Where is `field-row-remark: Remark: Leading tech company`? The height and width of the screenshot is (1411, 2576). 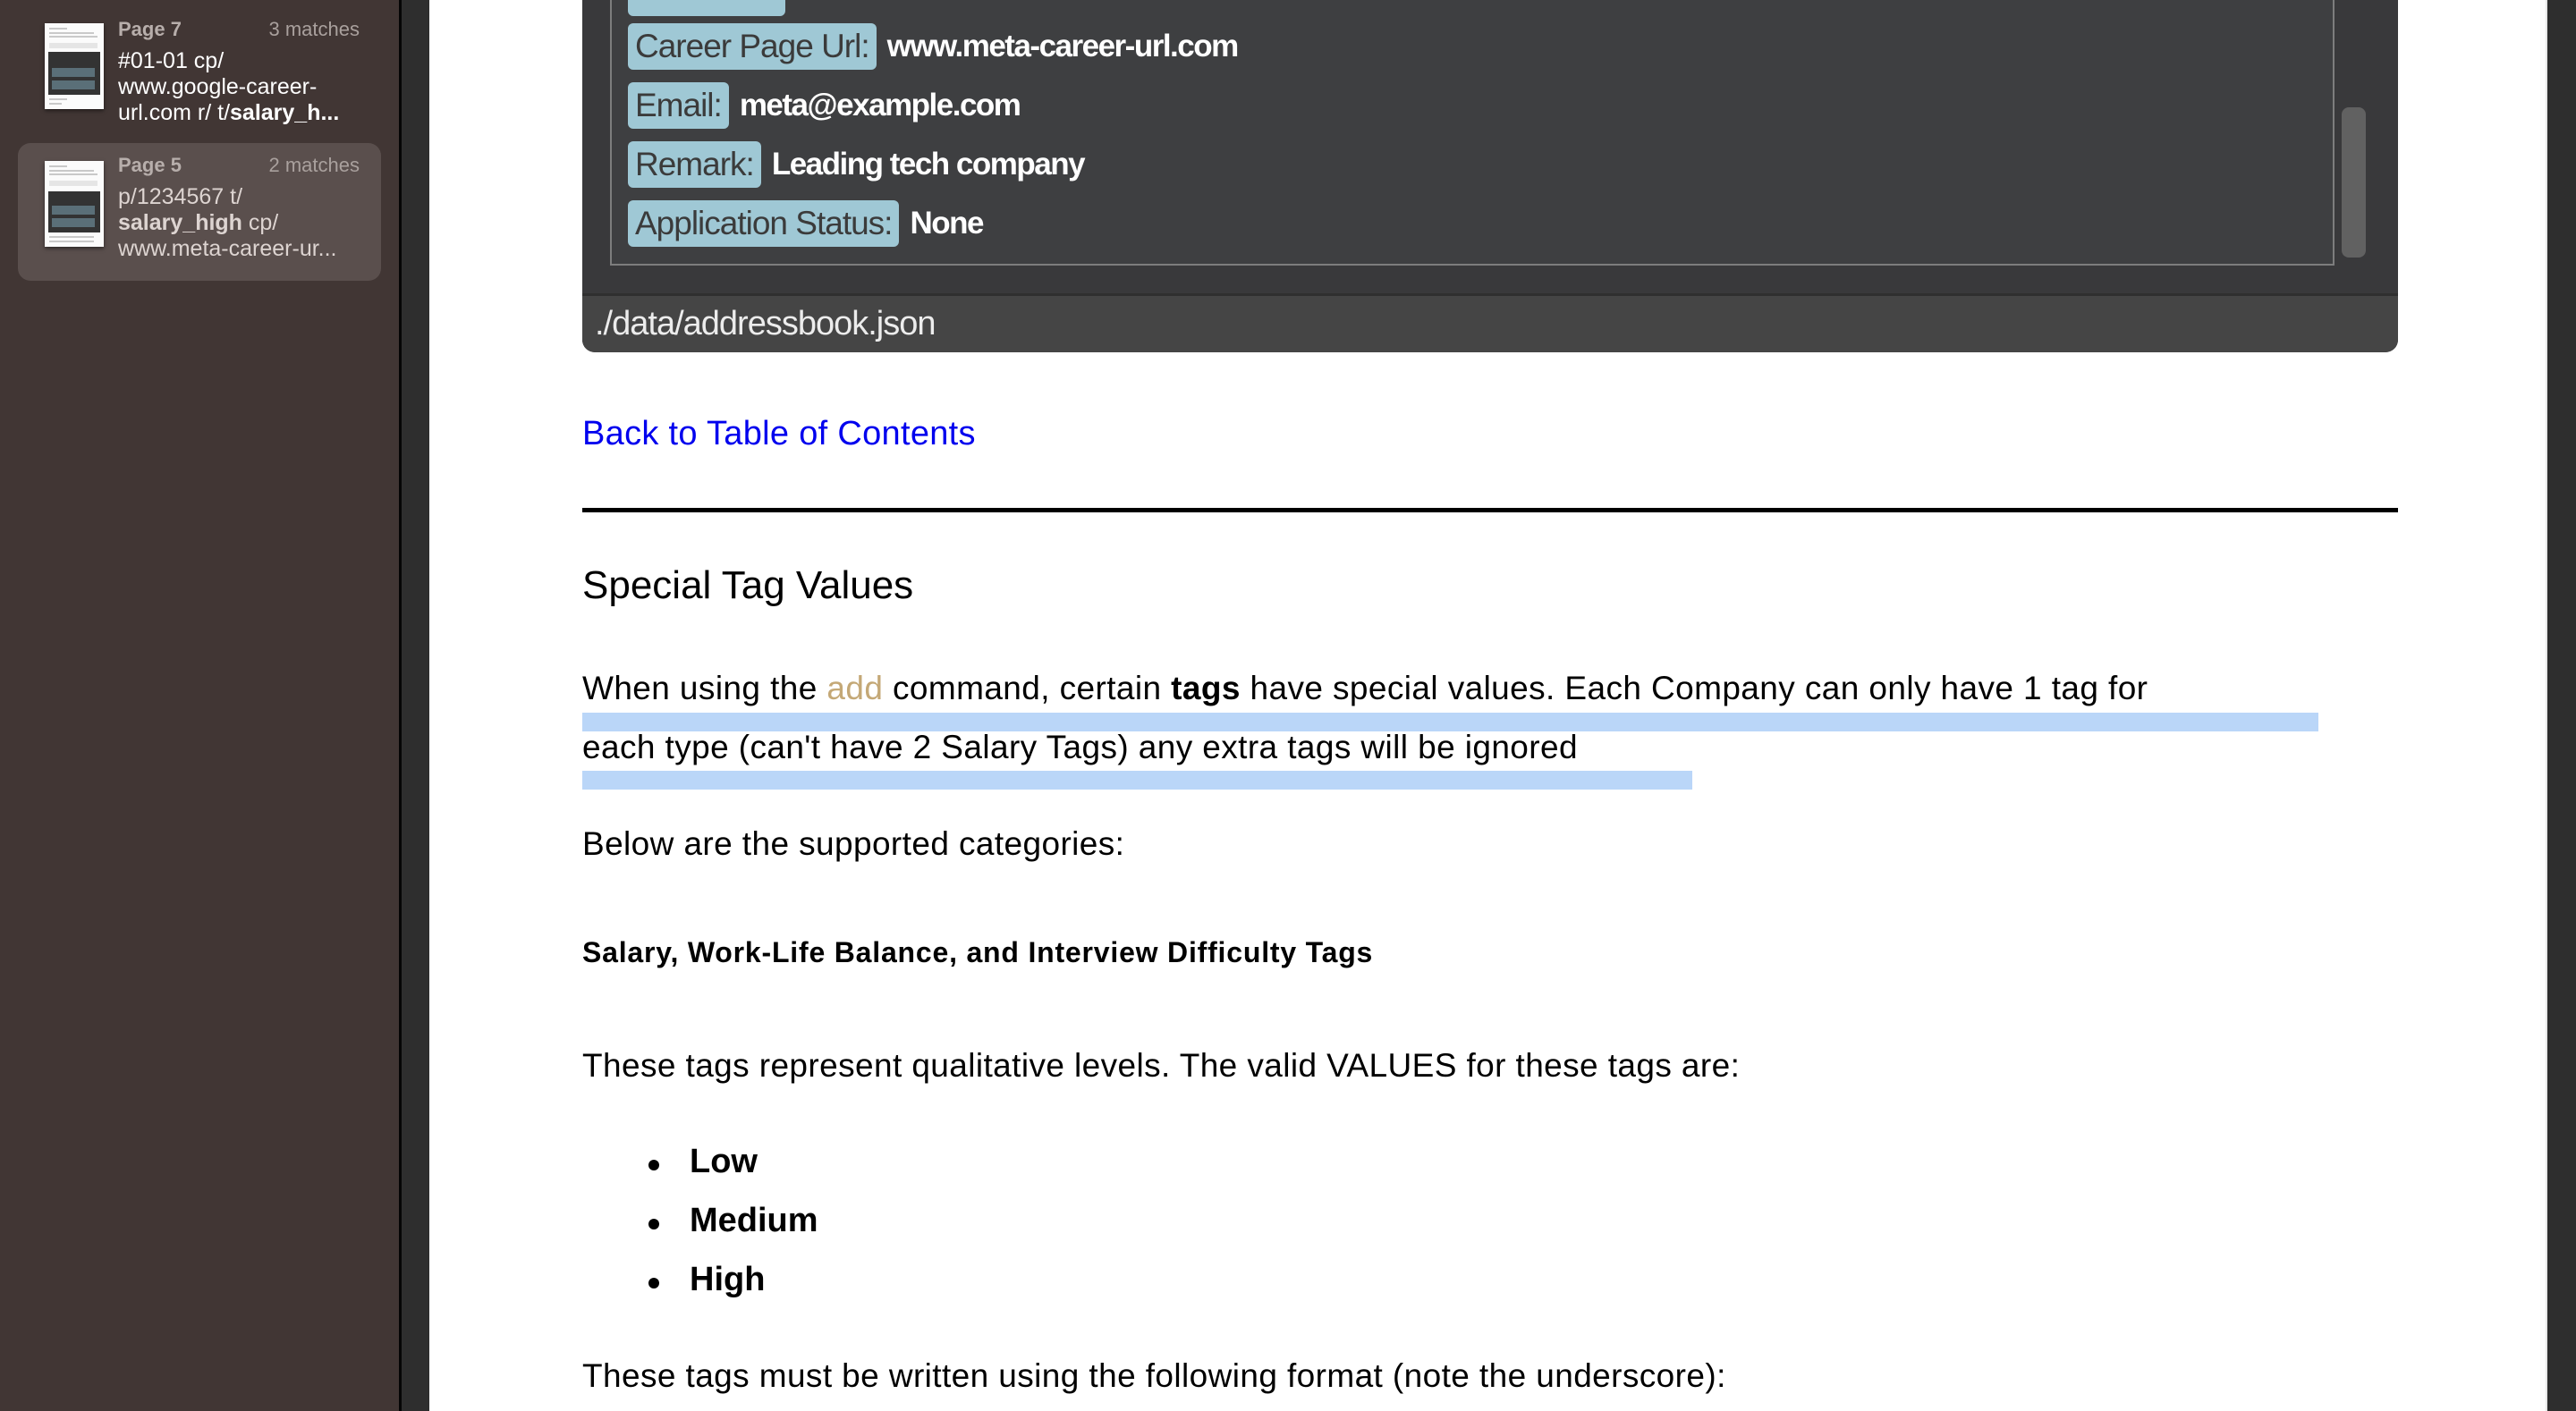
field-row-remark: Remark: Leading tech company is located at coordinates (857, 165).